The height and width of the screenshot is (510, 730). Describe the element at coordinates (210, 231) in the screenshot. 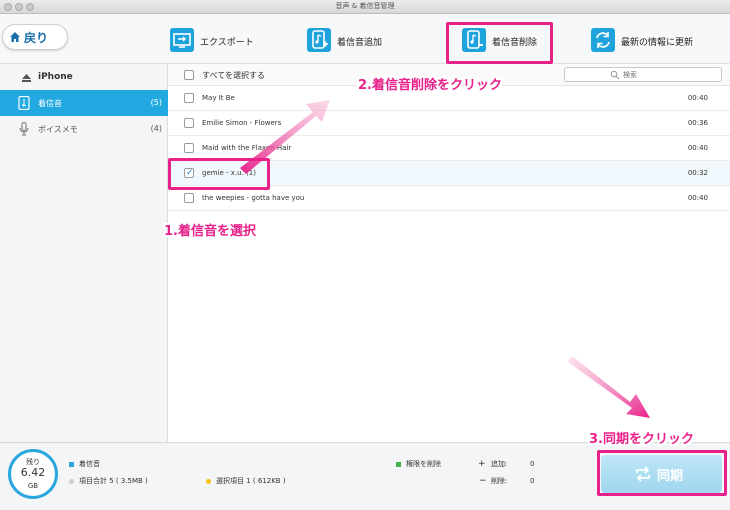

I see `step1-annotation: 1.着信音を選択` at that location.